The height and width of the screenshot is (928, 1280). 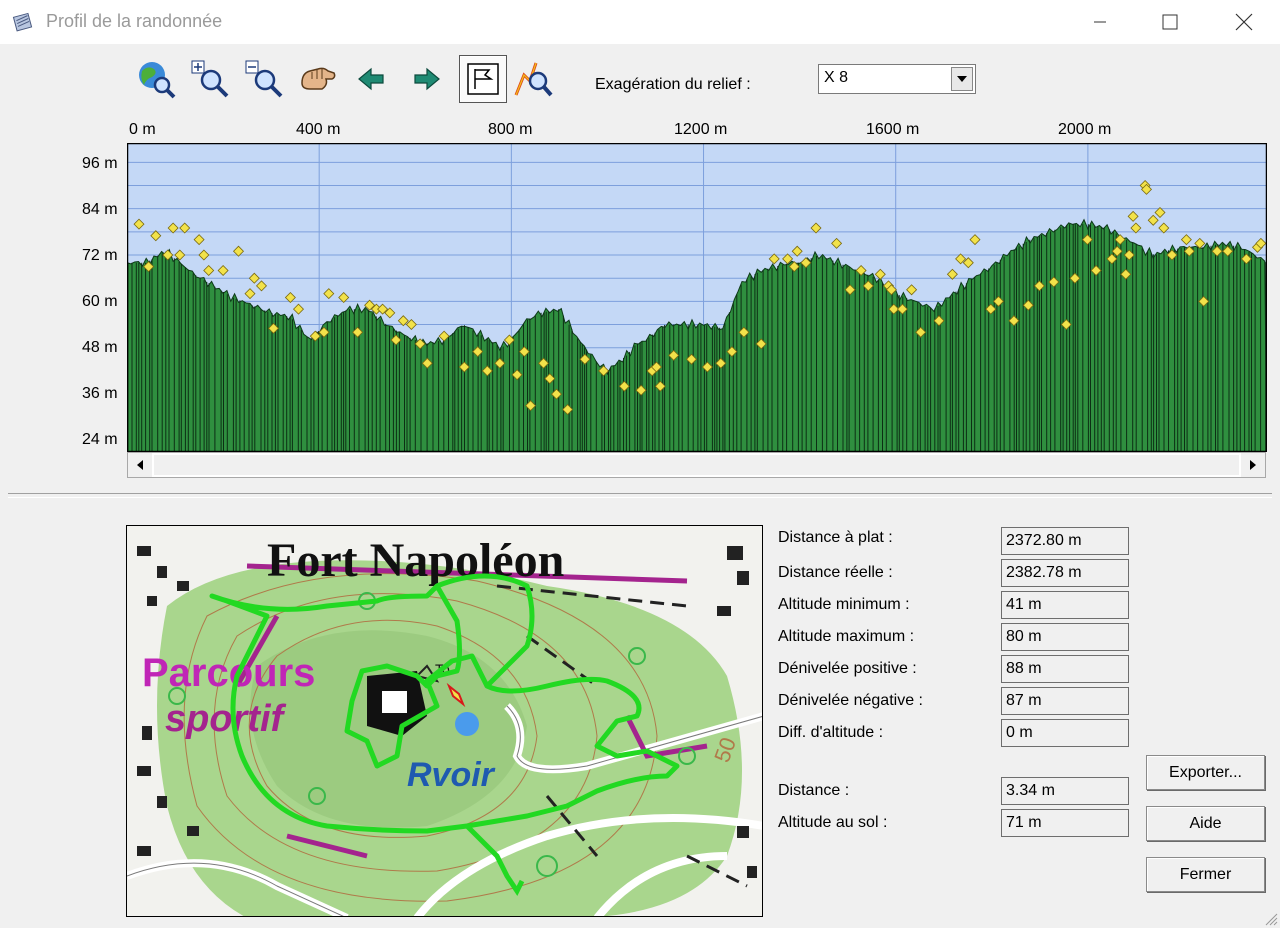 I want to click on exaggeration-label: Exagération du relief :, so click(x=673, y=84).